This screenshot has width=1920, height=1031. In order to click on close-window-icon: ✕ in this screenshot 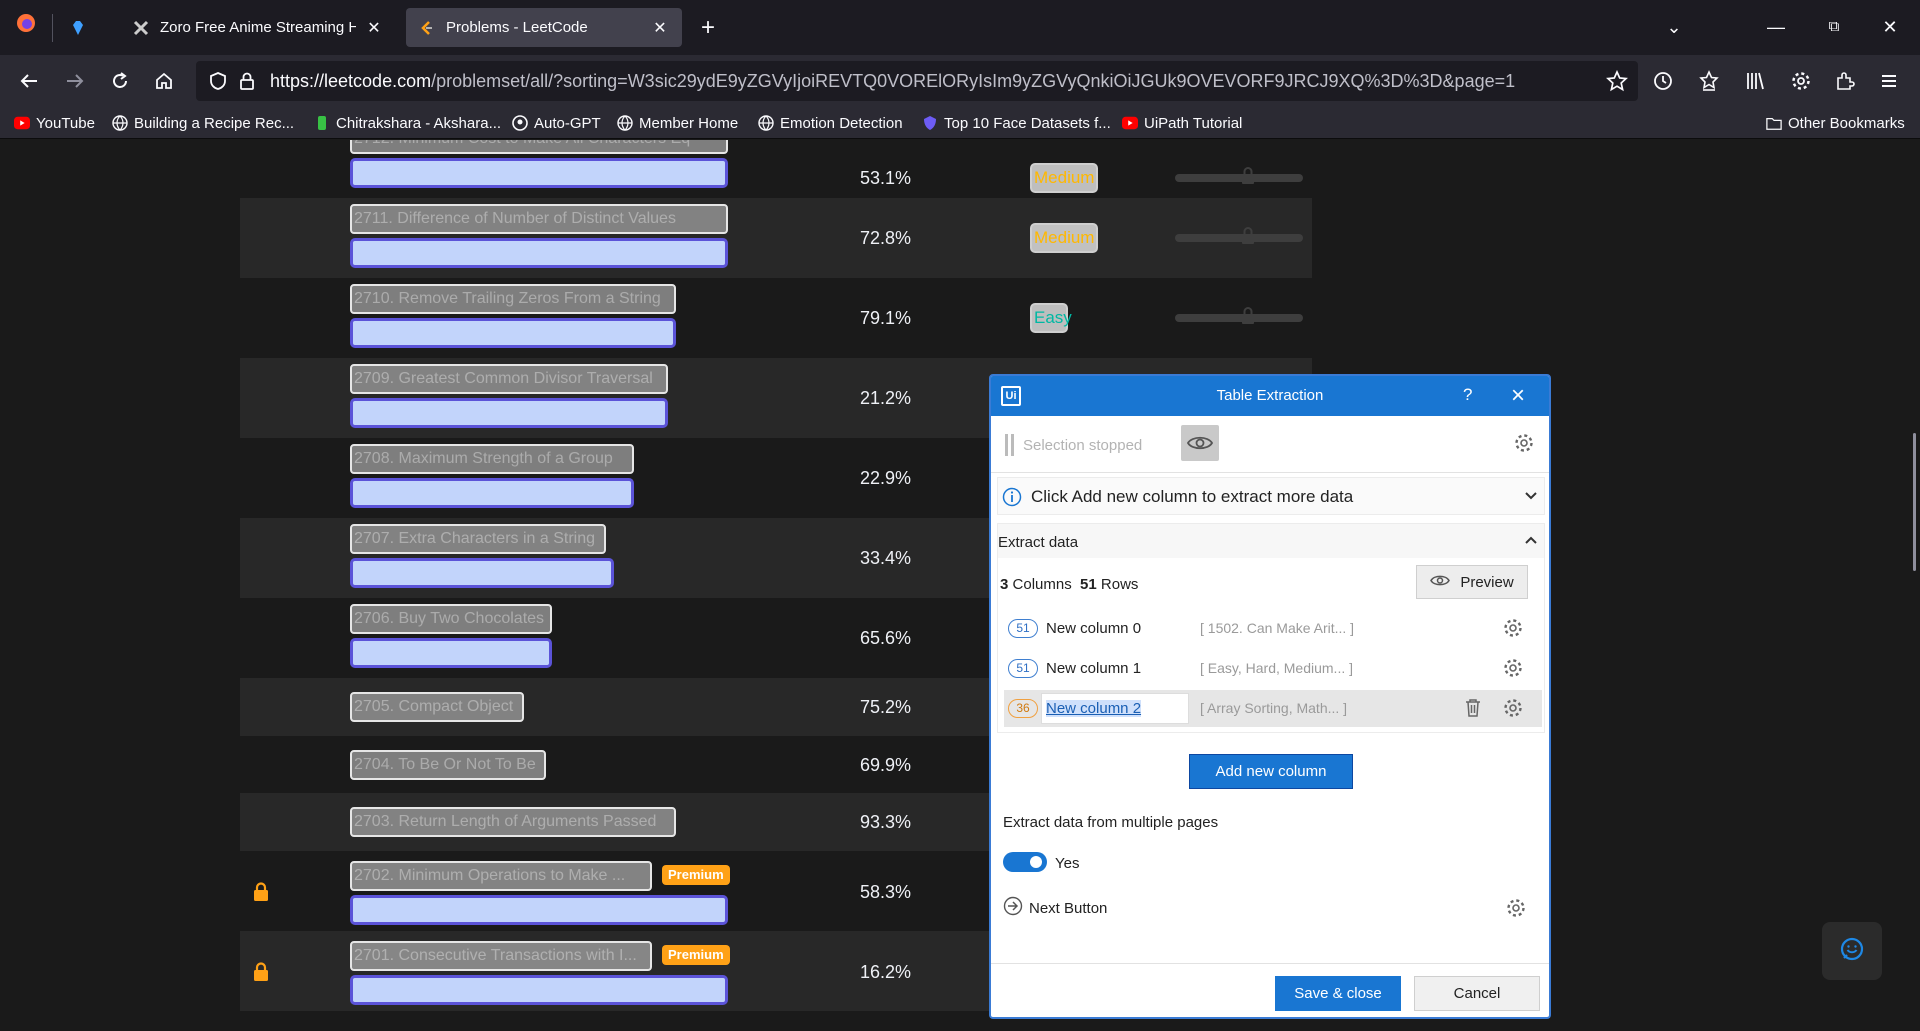, I will do `click(1890, 27)`.